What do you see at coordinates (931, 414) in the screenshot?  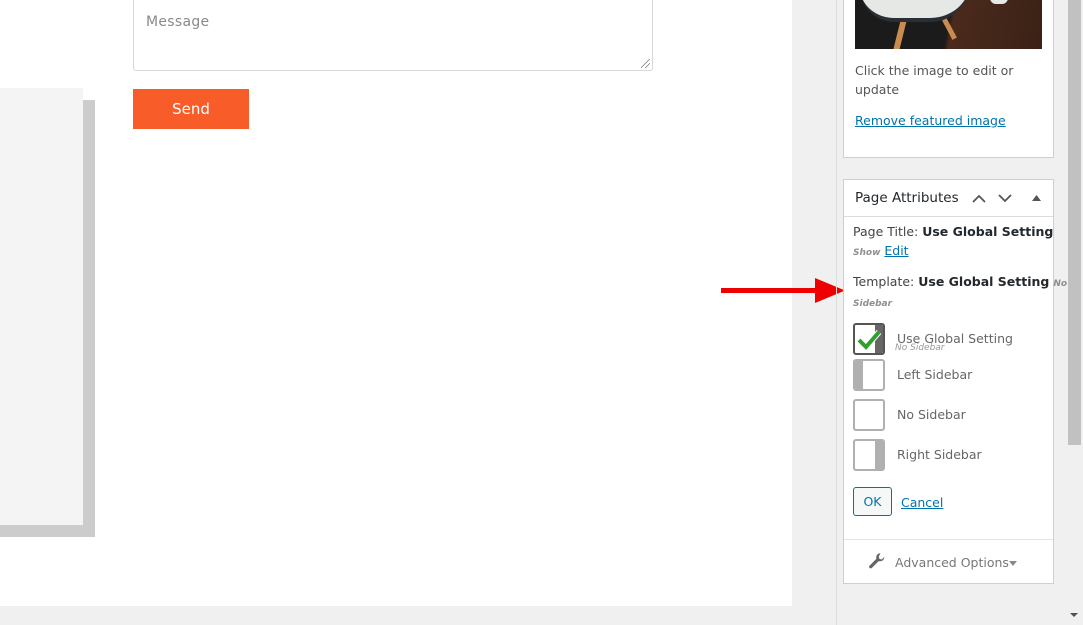 I see `layout-option-label: No Sidebar` at bounding box center [931, 414].